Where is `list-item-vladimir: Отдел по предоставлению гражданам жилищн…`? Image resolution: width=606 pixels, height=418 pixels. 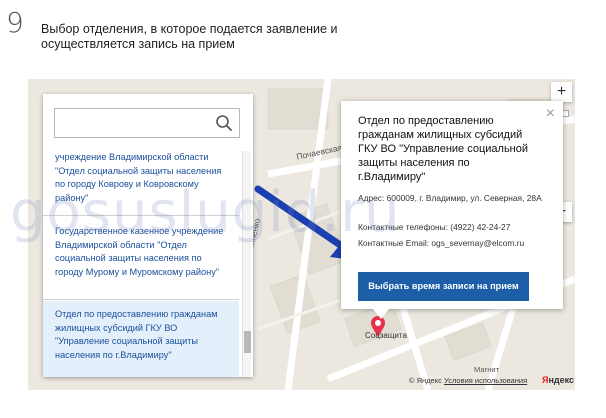
list-item-vladimir: Отдел по предоставлению гражданам жилищн… is located at coordinates (141, 339).